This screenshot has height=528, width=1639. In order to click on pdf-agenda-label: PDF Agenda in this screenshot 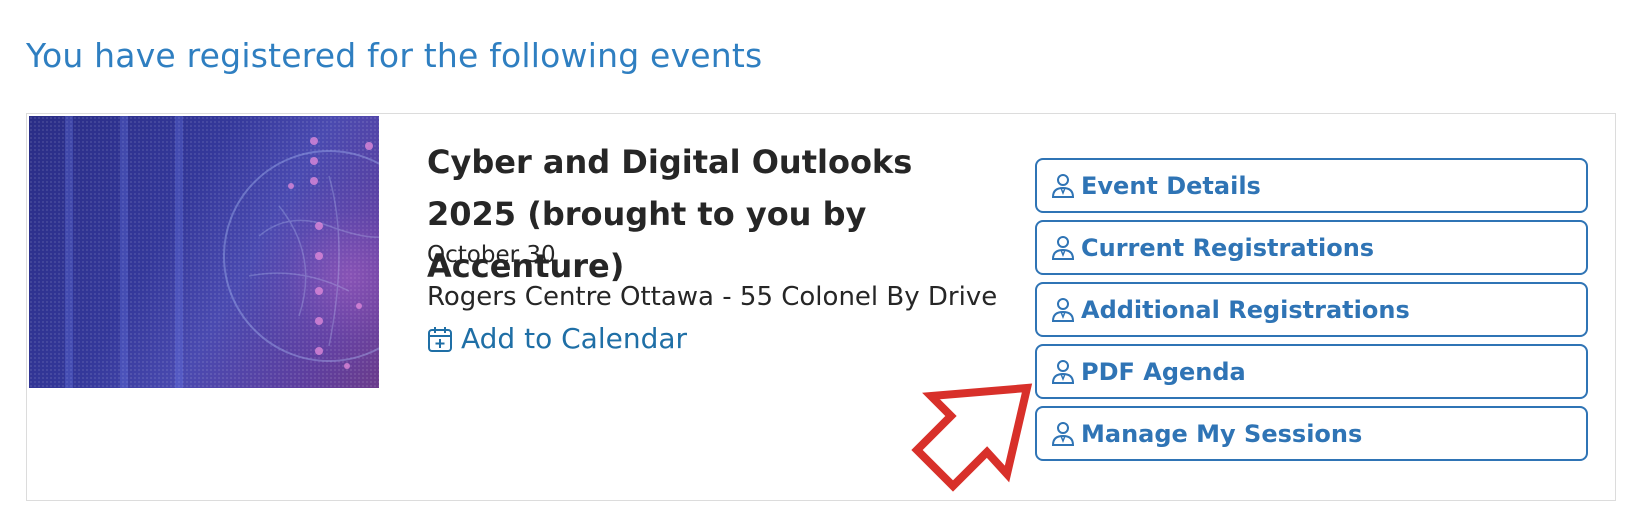, I will do `click(1163, 371)`.